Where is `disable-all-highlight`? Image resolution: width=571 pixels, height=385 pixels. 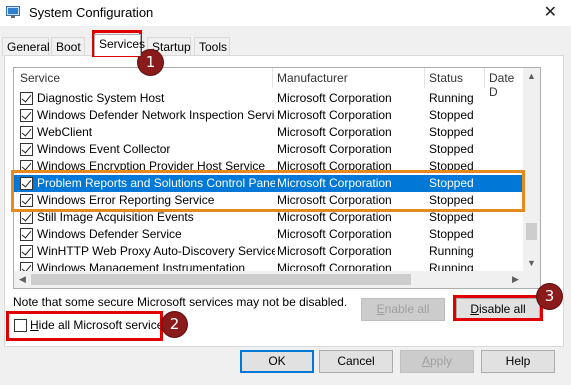 disable-all-highlight is located at coordinates (498, 308).